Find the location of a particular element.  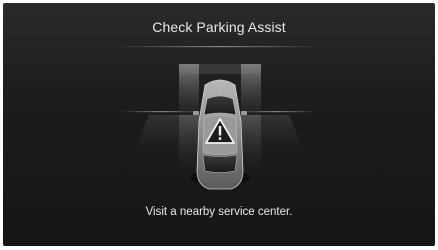

service-message: Visit a nearby service center. is located at coordinates (219, 212).